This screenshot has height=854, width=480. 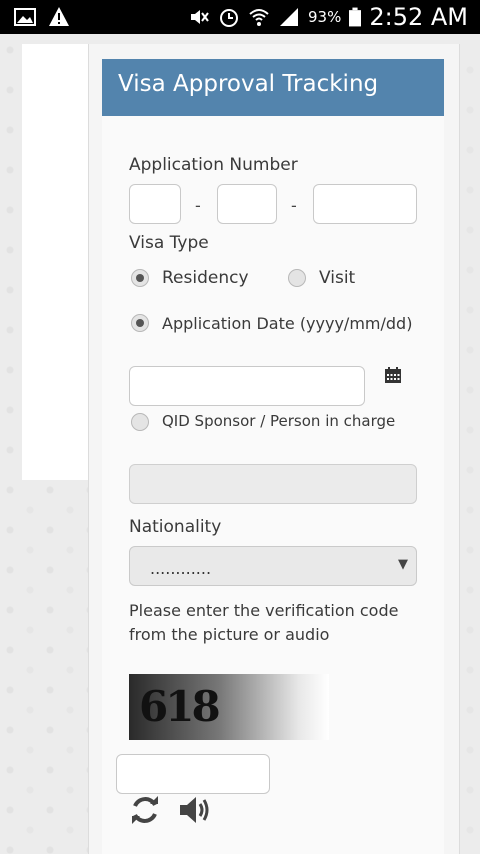 What do you see at coordinates (175, 527) in the screenshot?
I see `nationality-label: Nationality` at bounding box center [175, 527].